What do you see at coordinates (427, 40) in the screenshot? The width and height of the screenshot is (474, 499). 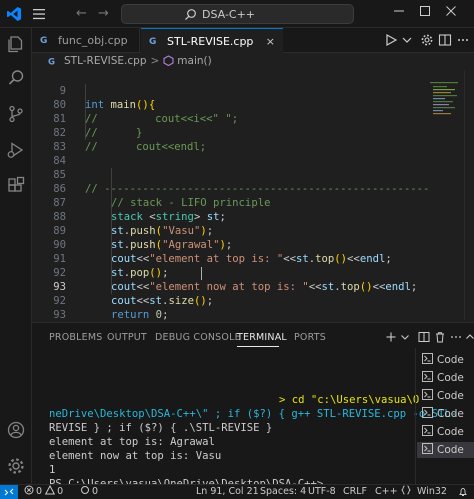 I see `settings-gear-icon` at bounding box center [427, 40].